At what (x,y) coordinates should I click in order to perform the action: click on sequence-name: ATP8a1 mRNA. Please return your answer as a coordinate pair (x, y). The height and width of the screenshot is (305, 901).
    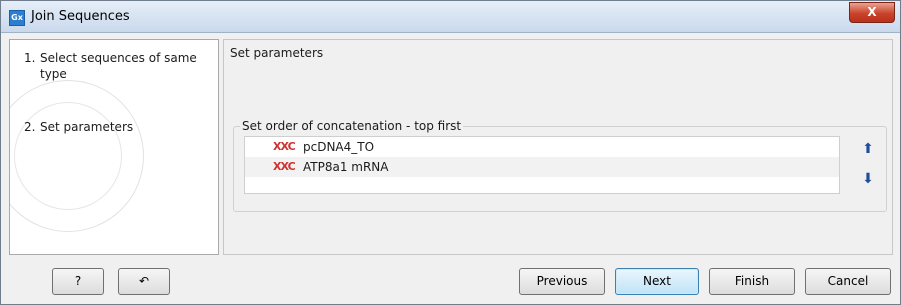
    Looking at the image, I should click on (346, 167).